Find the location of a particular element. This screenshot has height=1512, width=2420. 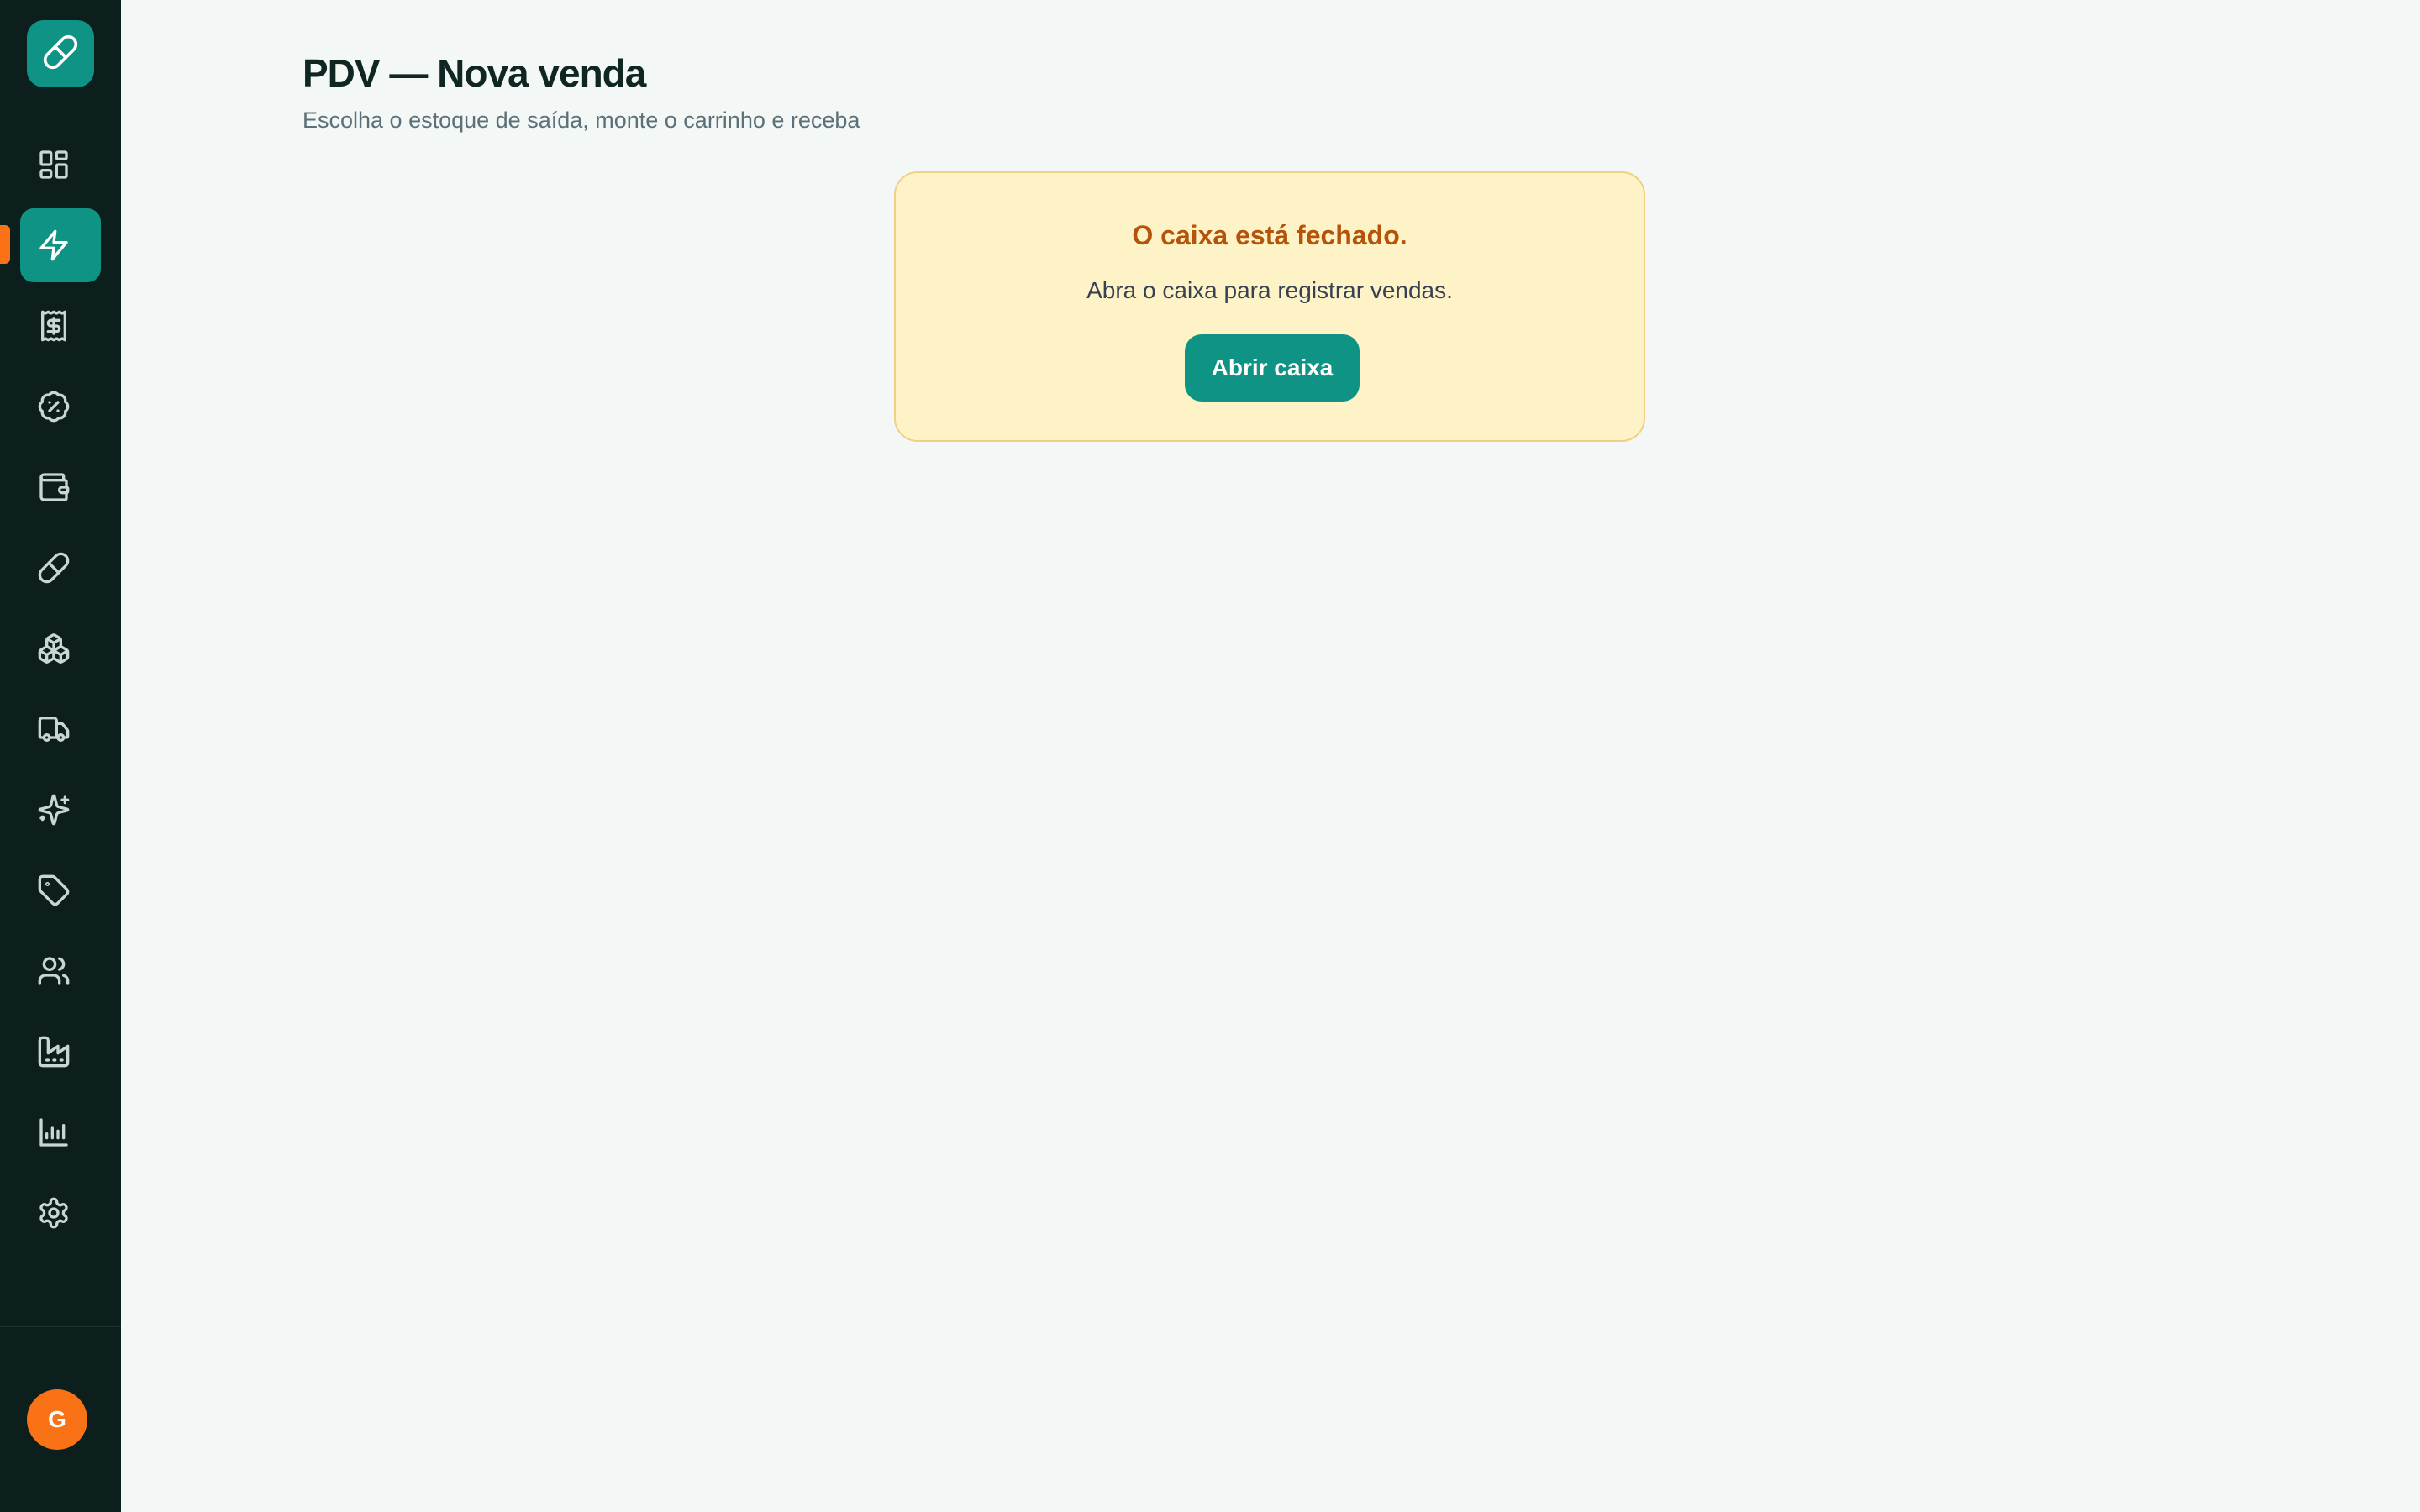

users-icon is located at coordinates (54, 971).